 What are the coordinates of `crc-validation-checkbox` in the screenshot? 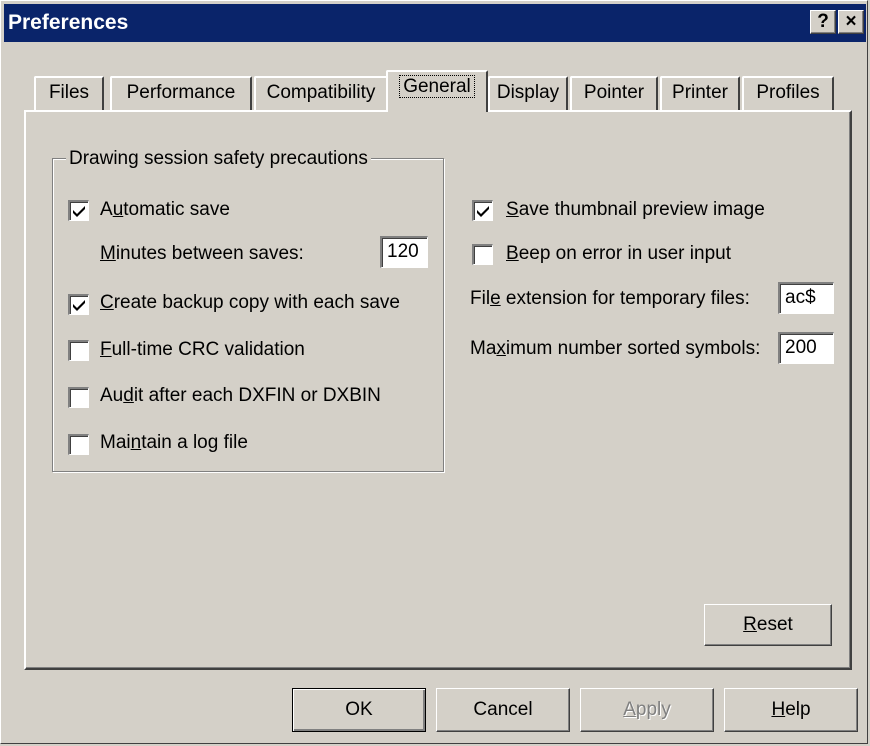 It's located at (78, 350).